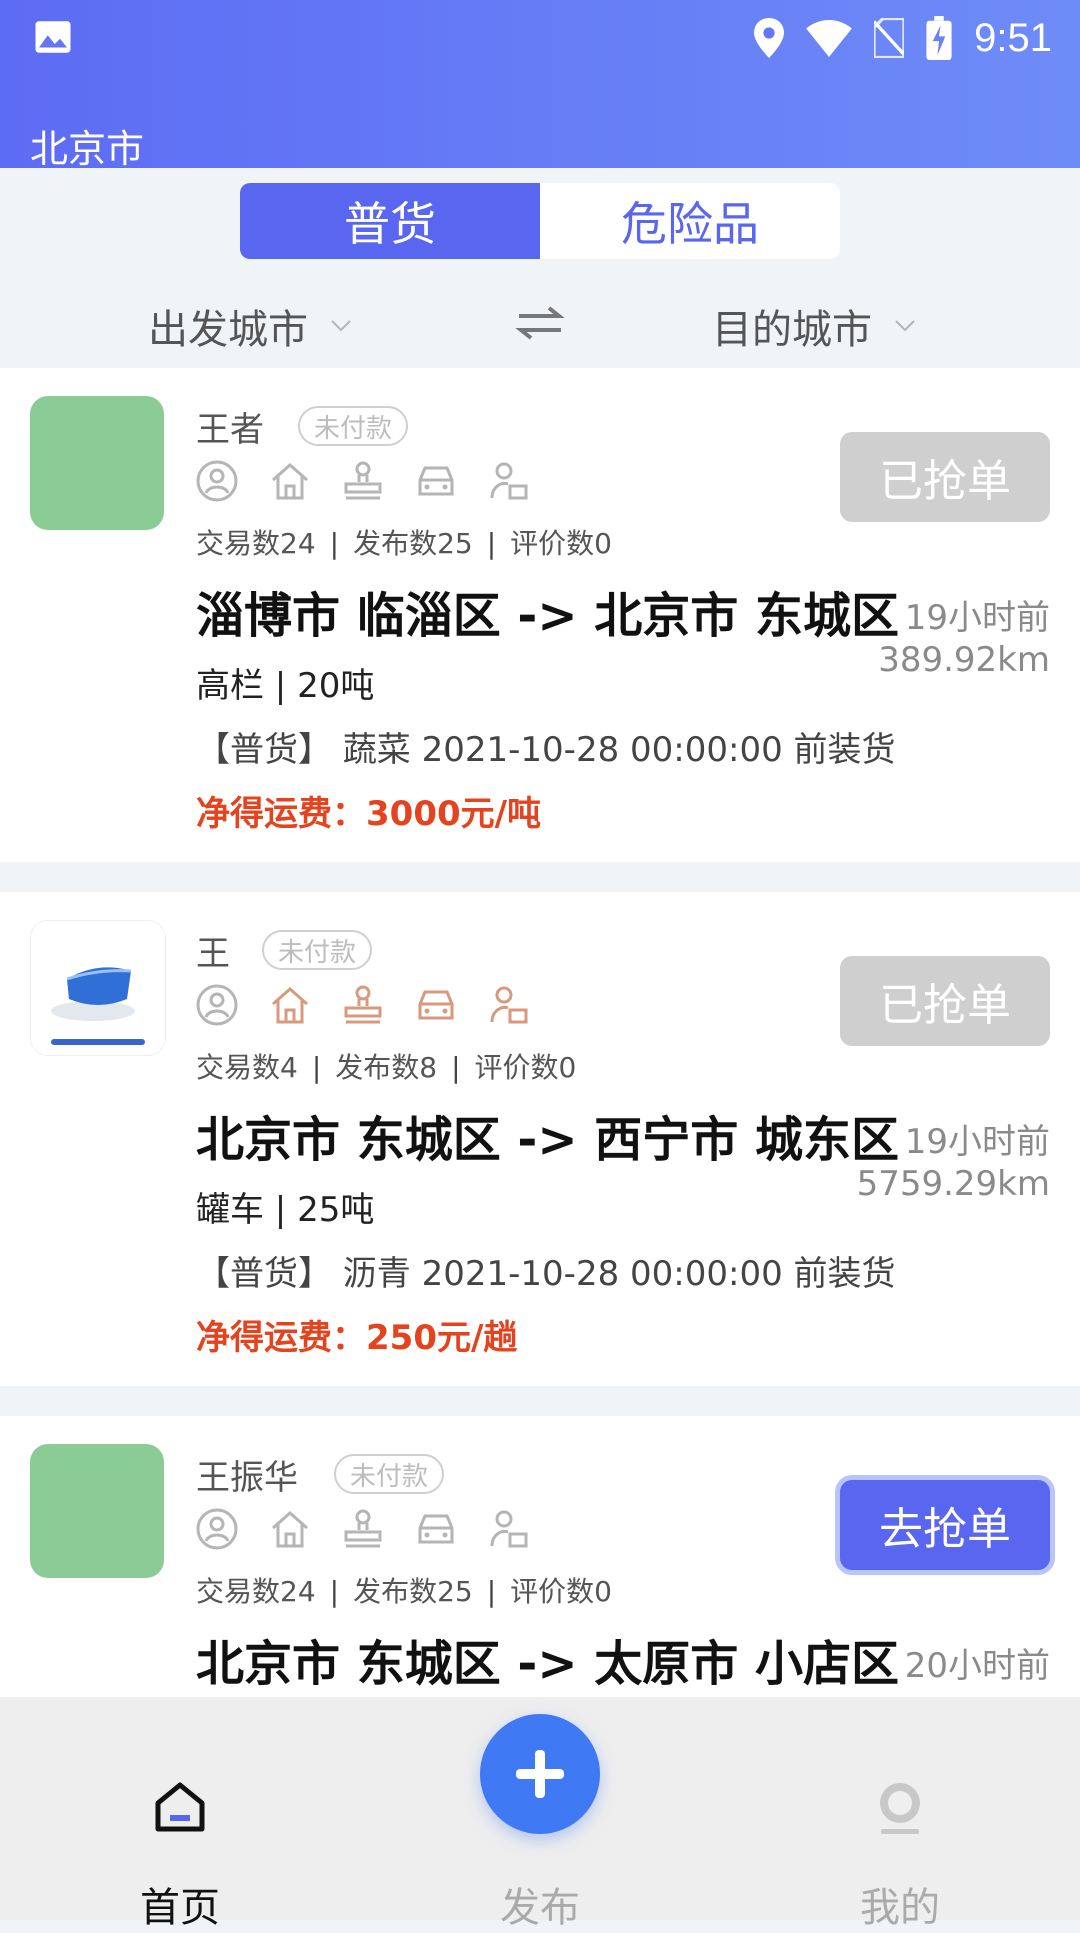  What do you see at coordinates (180, 1908) in the screenshot?
I see `nav-home-label: 首页` at bounding box center [180, 1908].